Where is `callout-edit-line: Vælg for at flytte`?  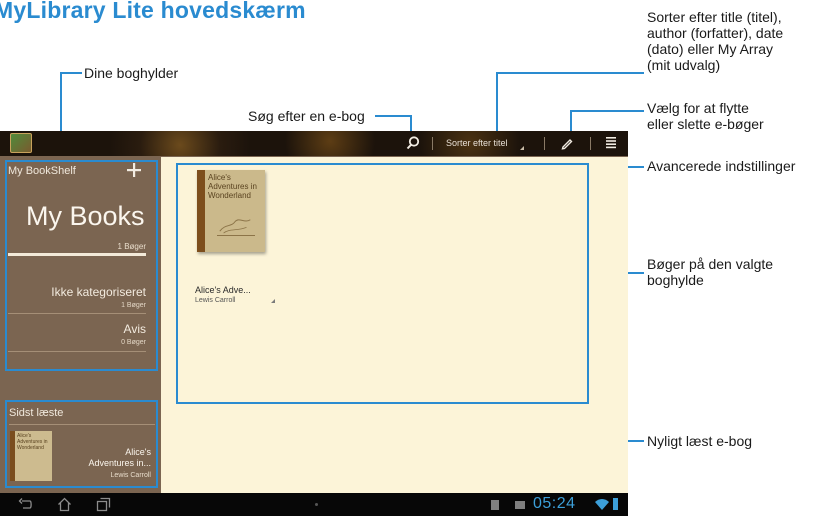 callout-edit-line: Vælg for at flytte is located at coordinates (698, 108).